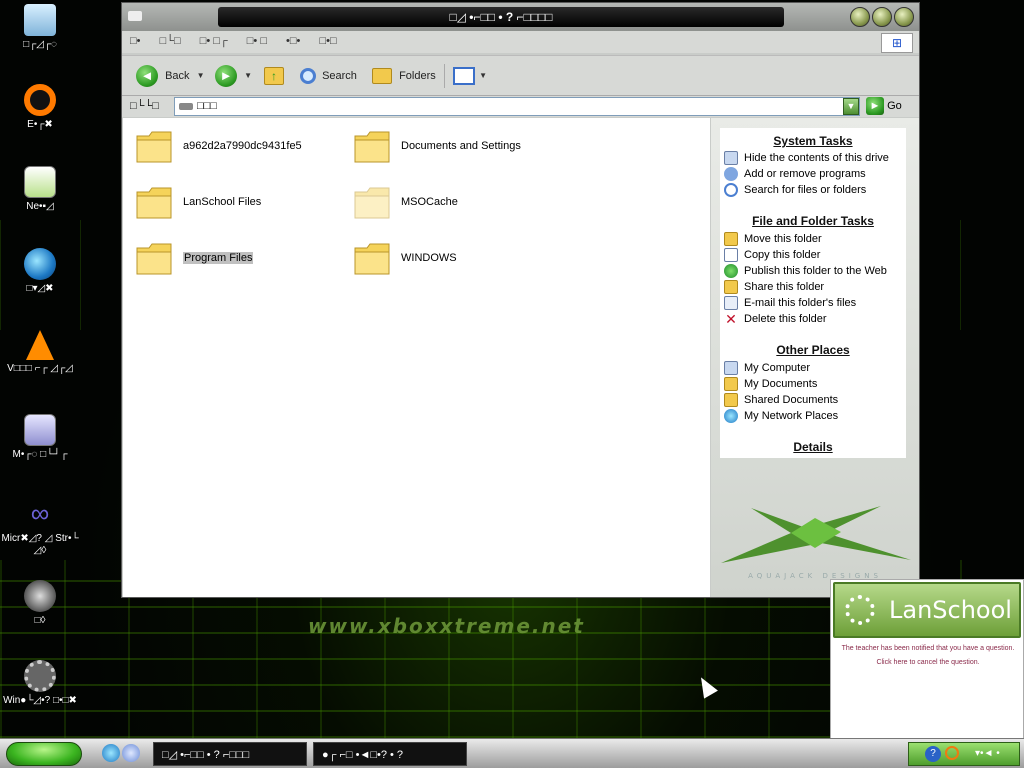 This screenshot has height=768, width=1024. Describe the element at coordinates (882, 17) in the screenshot. I see `maximize-button` at that location.